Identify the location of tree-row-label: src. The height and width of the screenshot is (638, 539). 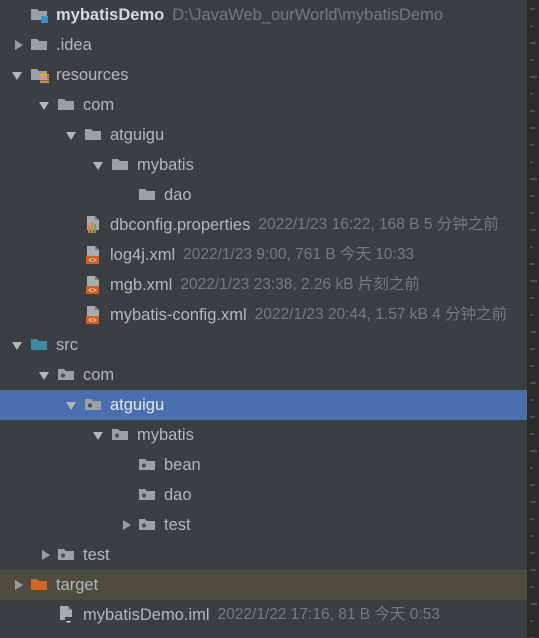
(67, 345).